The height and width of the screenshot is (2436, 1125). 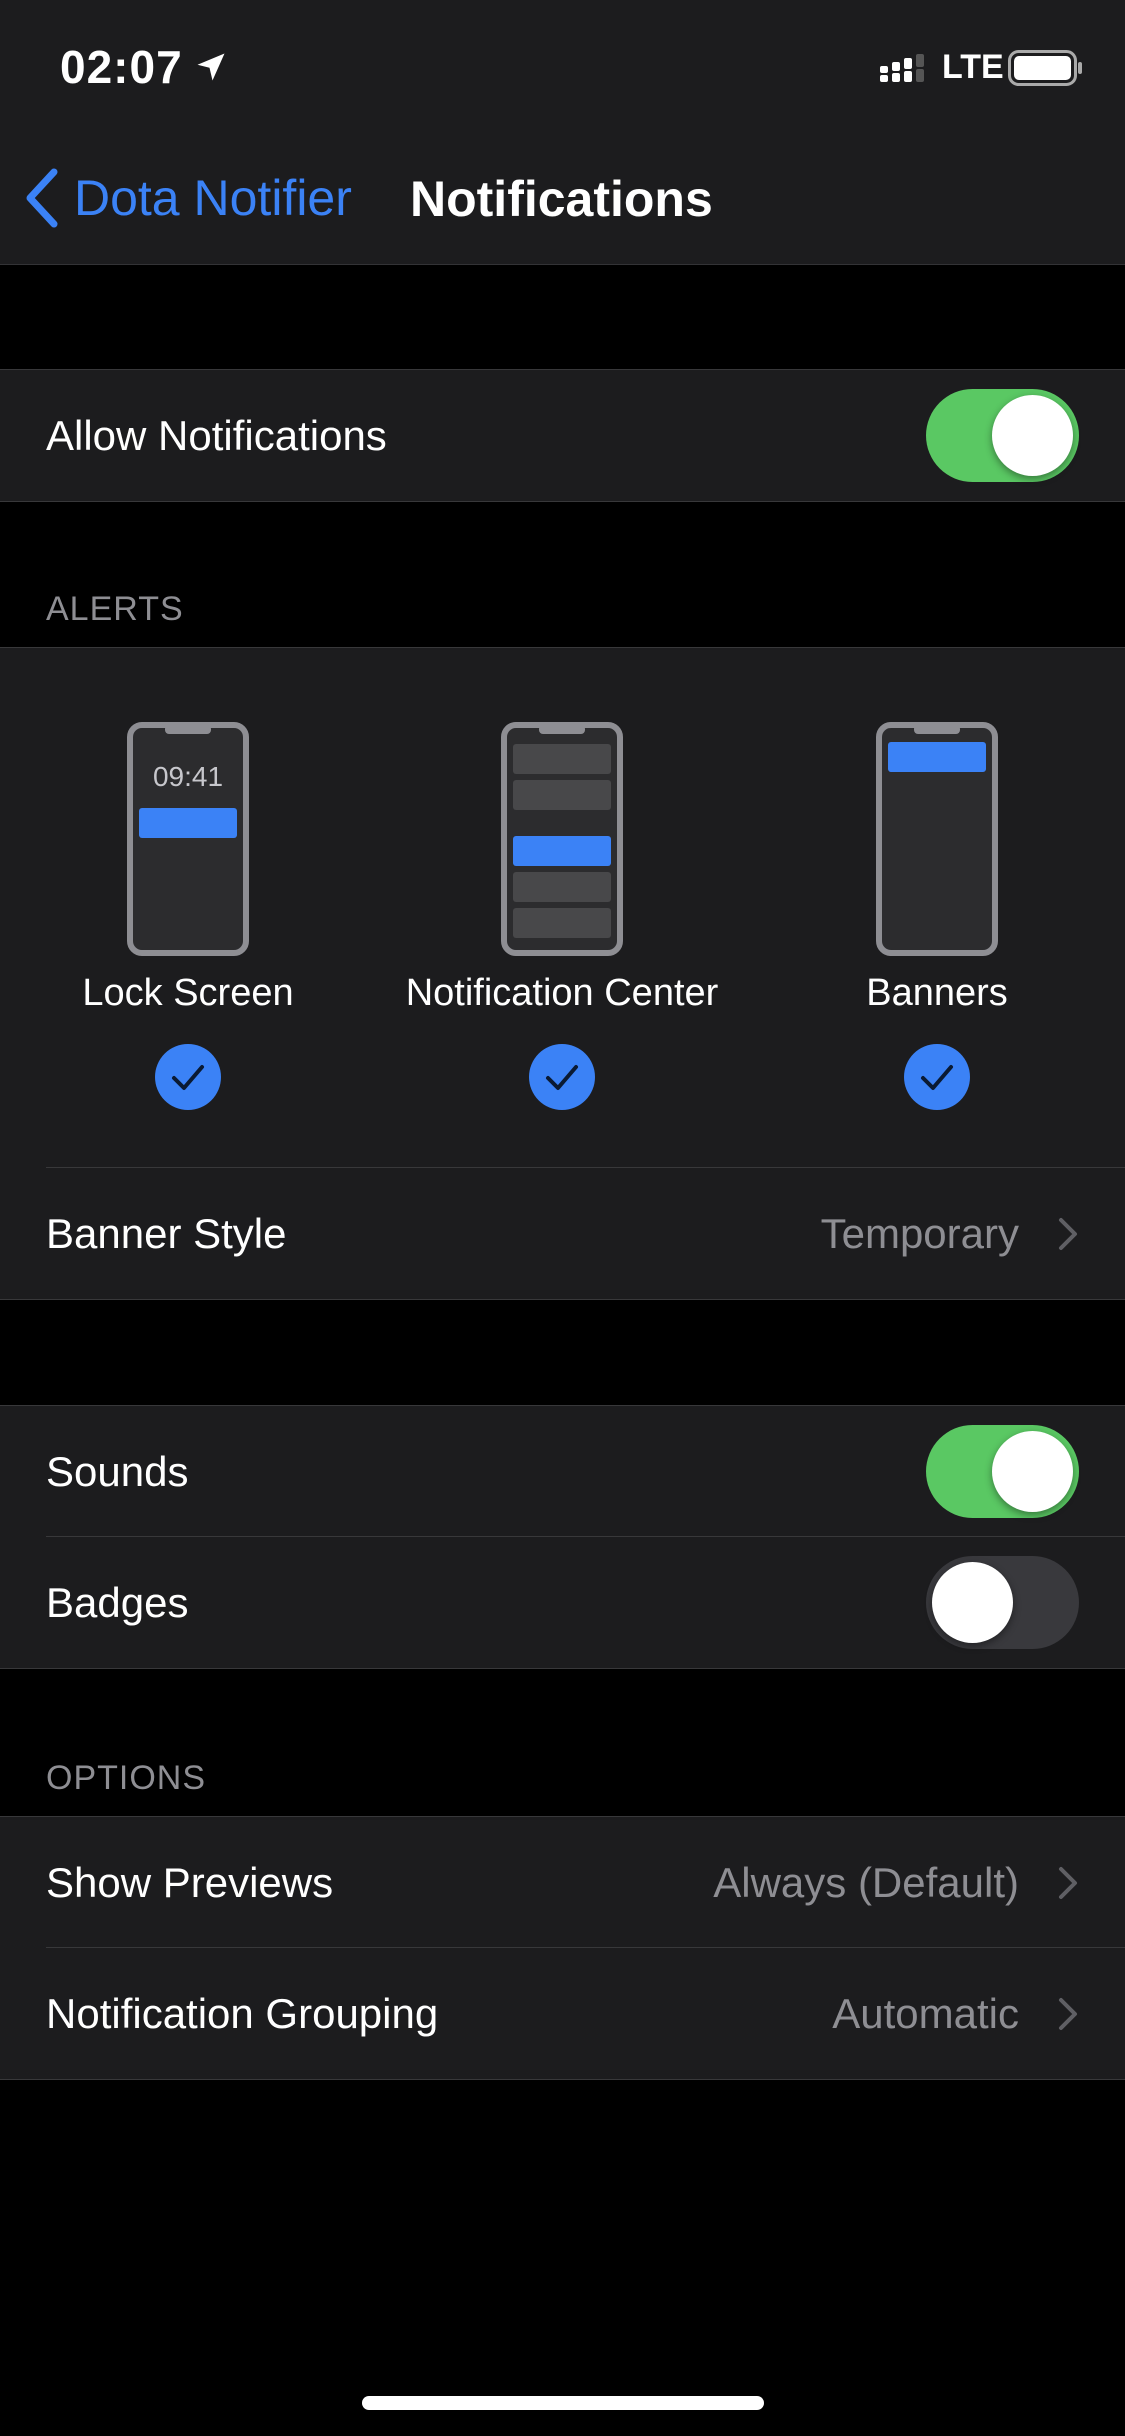 I want to click on show-previews-label: Show Previews, so click(x=190, y=1882).